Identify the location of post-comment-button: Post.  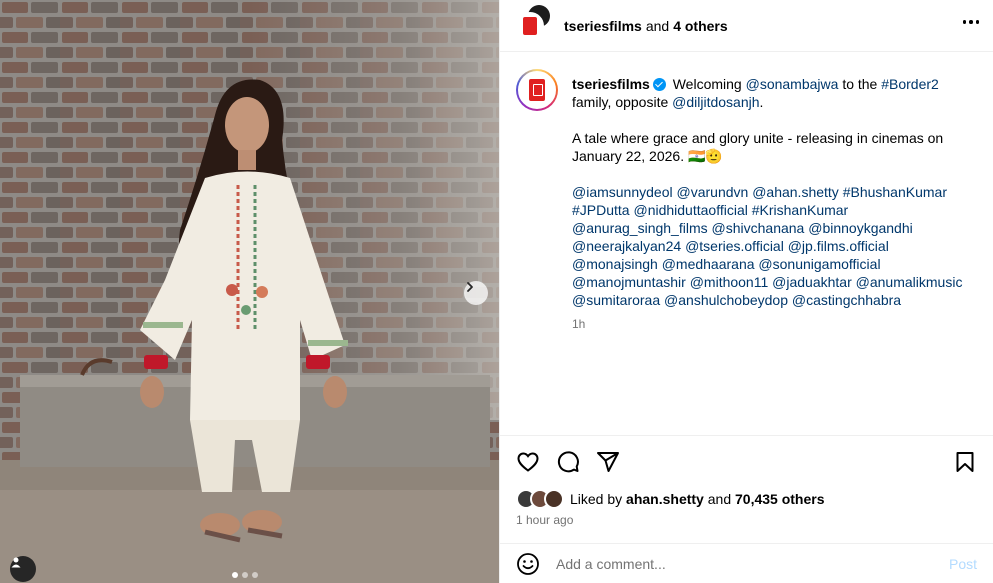
(963, 564).